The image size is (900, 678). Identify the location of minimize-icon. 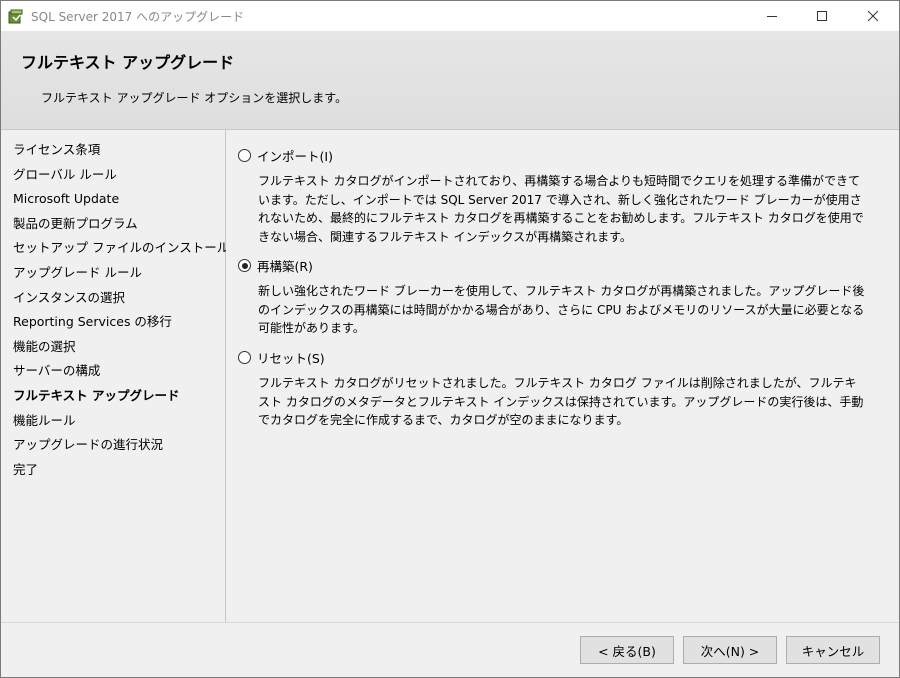
(772, 16).